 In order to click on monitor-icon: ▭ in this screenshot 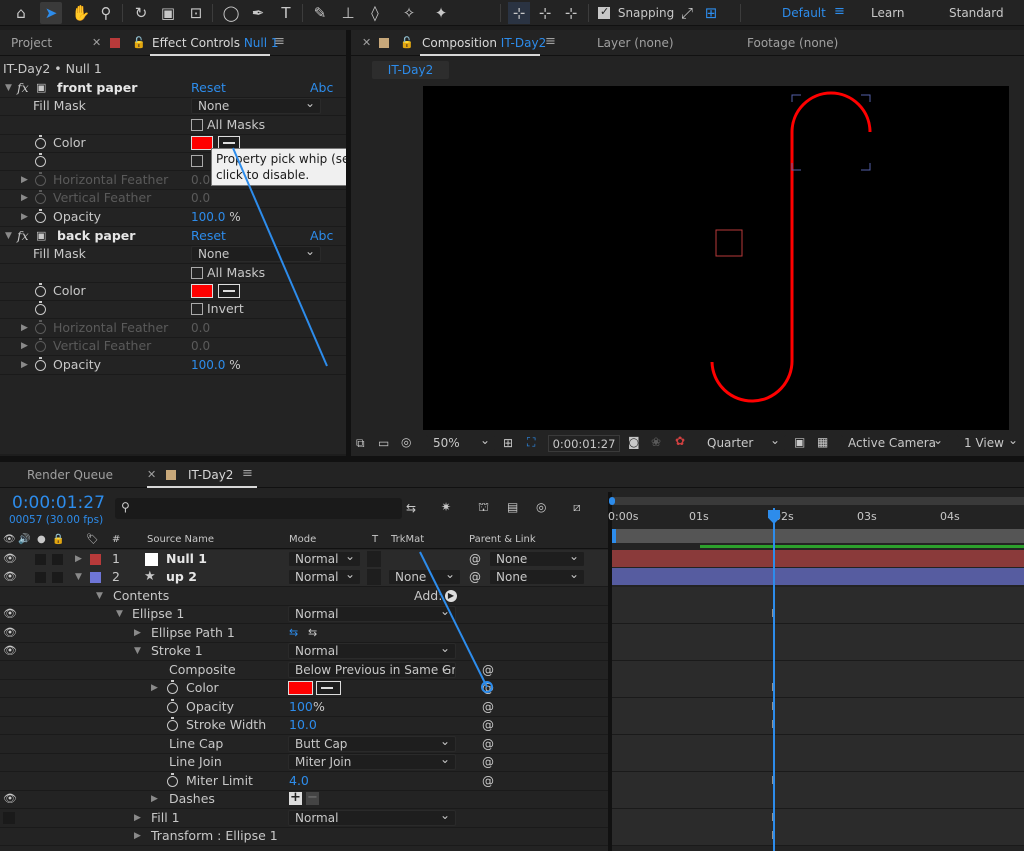, I will do `click(383, 443)`.